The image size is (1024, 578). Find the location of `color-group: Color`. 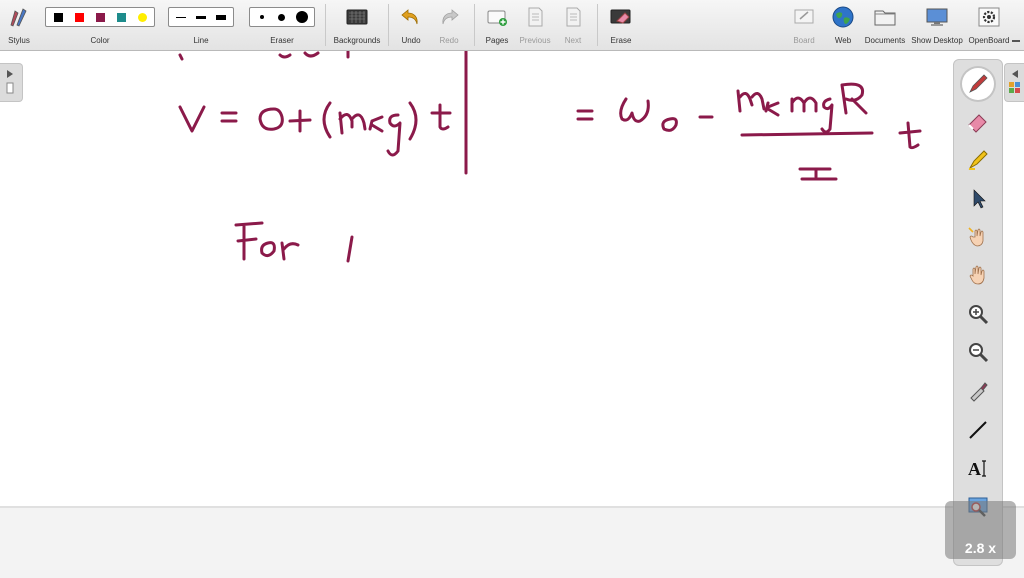

color-group: Color is located at coordinates (100, 25).